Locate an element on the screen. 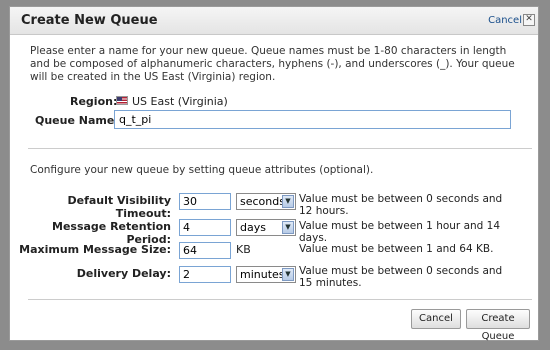 Image resolution: width=550 pixels, height=350 pixels. delivery-delay-unit-value: minutes is located at coordinates (262, 274).